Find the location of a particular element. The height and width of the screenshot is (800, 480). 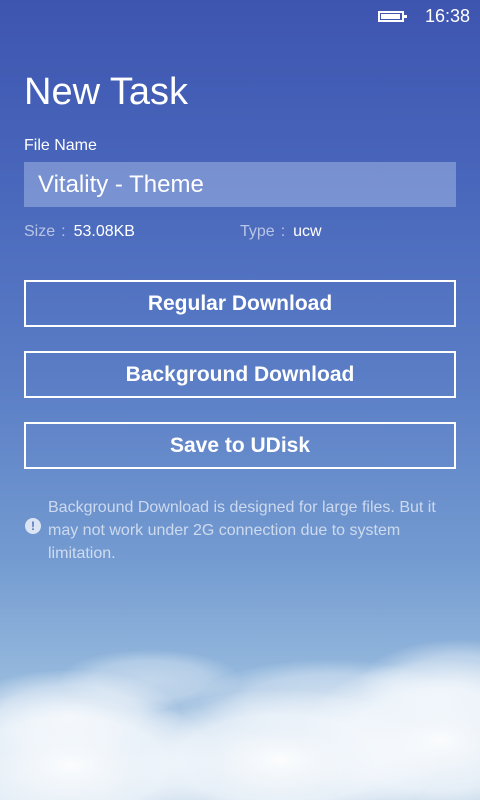

size-label: Size is located at coordinates (40, 231).